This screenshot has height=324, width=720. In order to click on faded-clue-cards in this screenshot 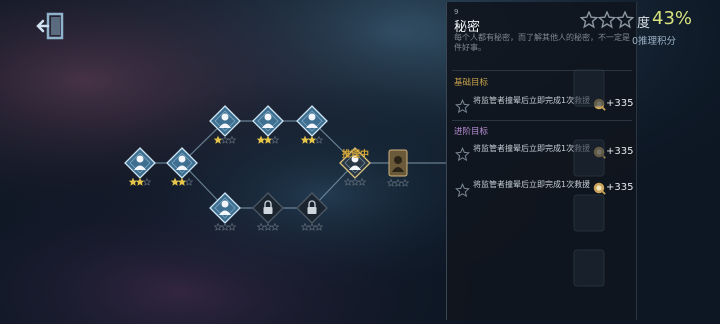, I will do `click(589, 178)`.